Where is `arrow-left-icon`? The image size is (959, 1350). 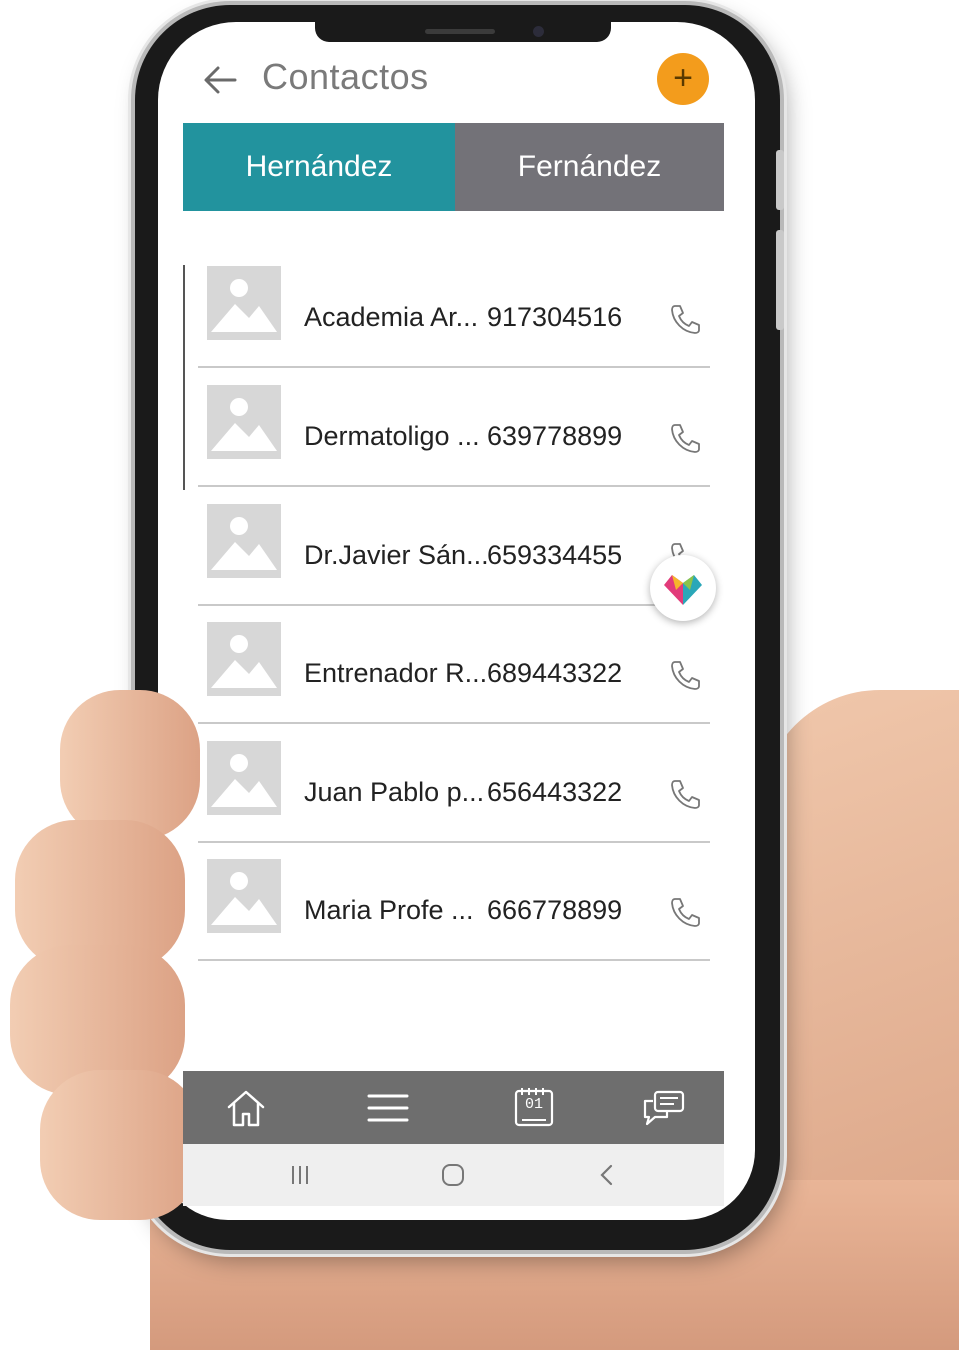
arrow-left-icon is located at coordinates (220, 80).